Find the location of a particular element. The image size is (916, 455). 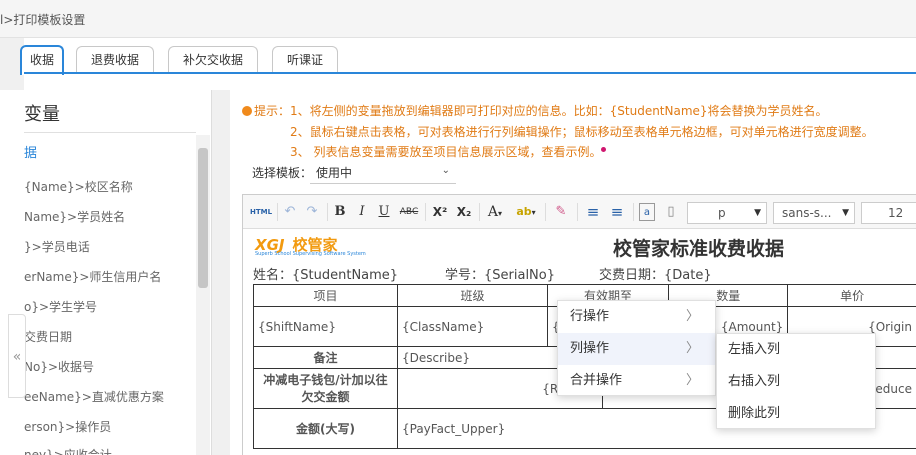

bold-button: B is located at coordinates (340, 212).